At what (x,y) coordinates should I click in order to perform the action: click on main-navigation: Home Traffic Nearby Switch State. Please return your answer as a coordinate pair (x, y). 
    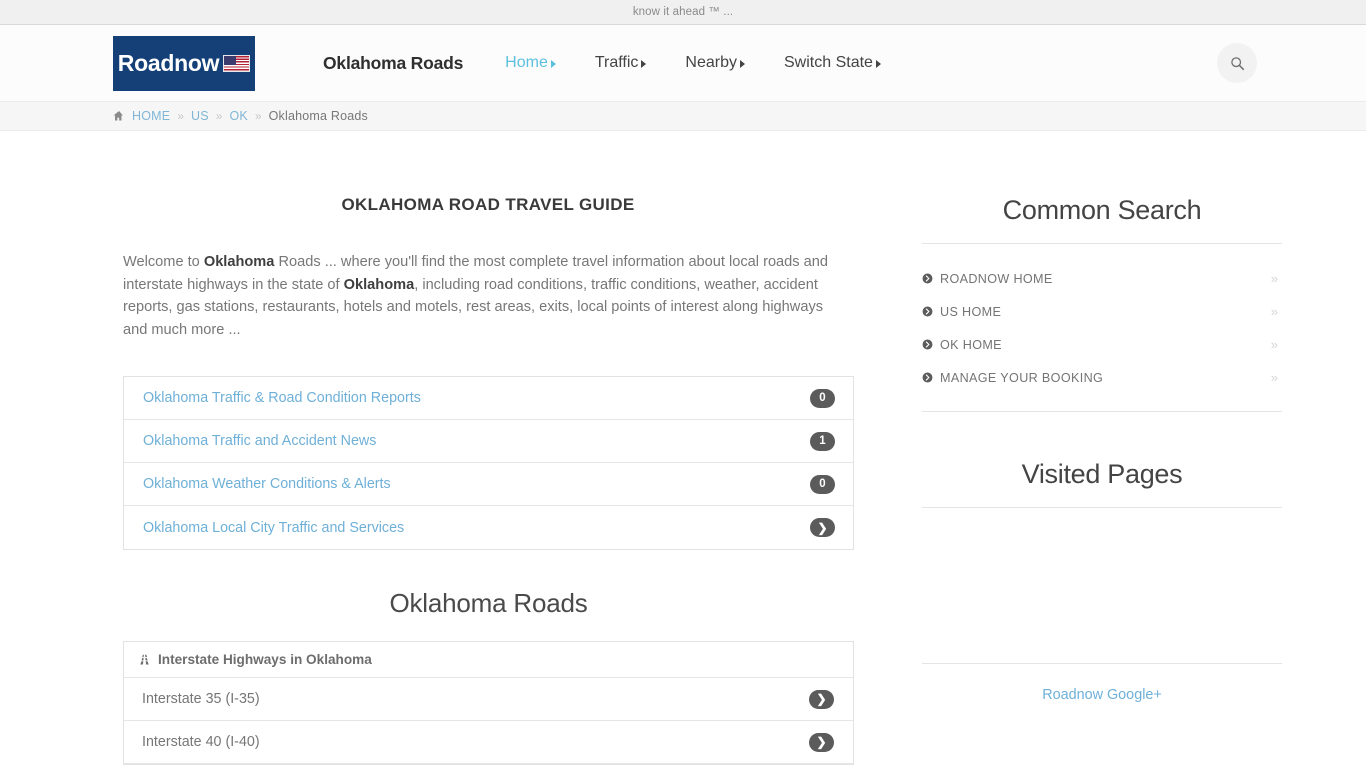
    Looking at the image, I should click on (693, 63).